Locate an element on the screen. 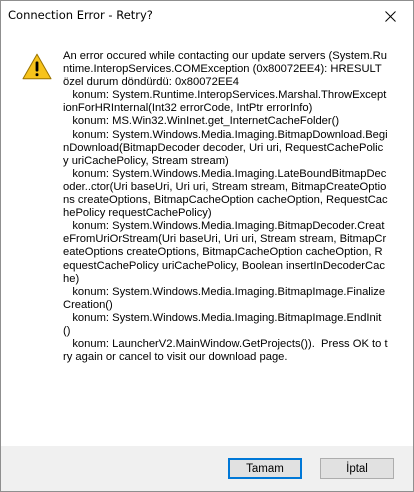  close-icon is located at coordinates (390, 16).